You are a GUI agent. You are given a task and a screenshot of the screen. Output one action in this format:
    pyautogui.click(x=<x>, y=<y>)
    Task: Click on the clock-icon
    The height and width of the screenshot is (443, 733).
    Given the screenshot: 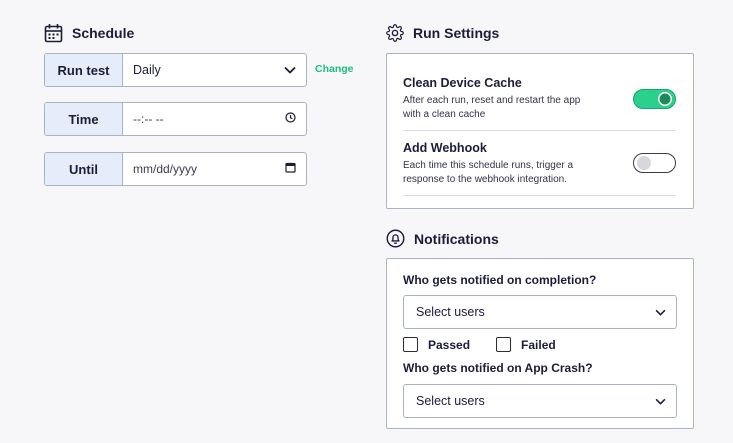 What is the action you would take?
    pyautogui.click(x=290, y=119)
    